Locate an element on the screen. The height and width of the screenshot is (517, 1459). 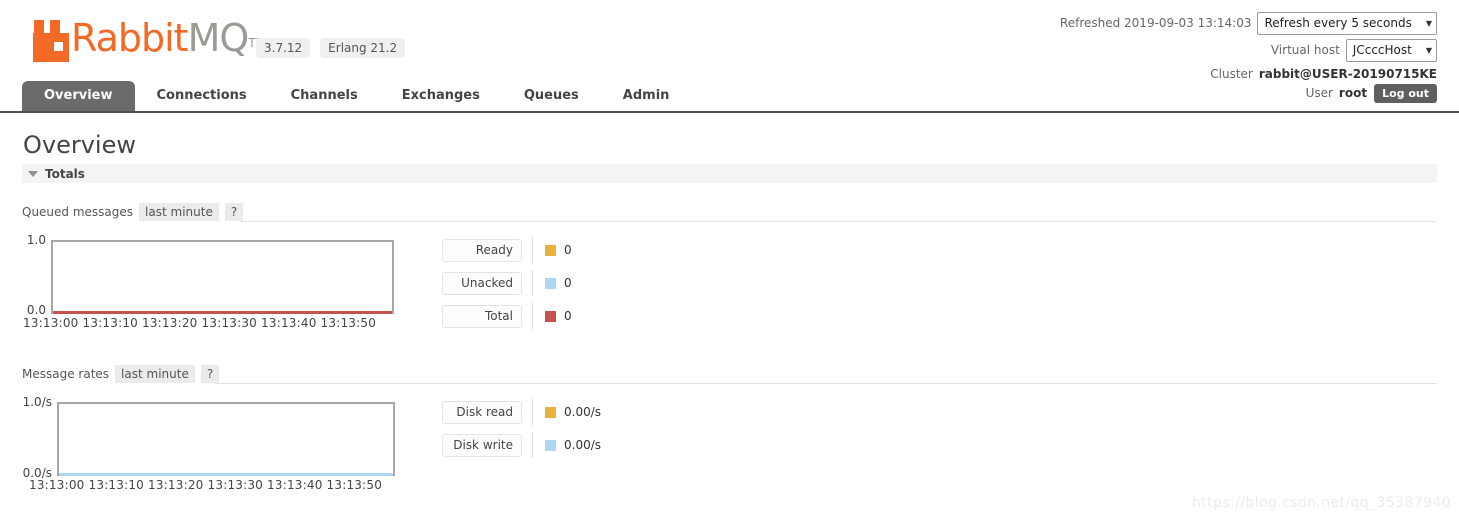
cluster-label: Cluster is located at coordinates (1231, 74).